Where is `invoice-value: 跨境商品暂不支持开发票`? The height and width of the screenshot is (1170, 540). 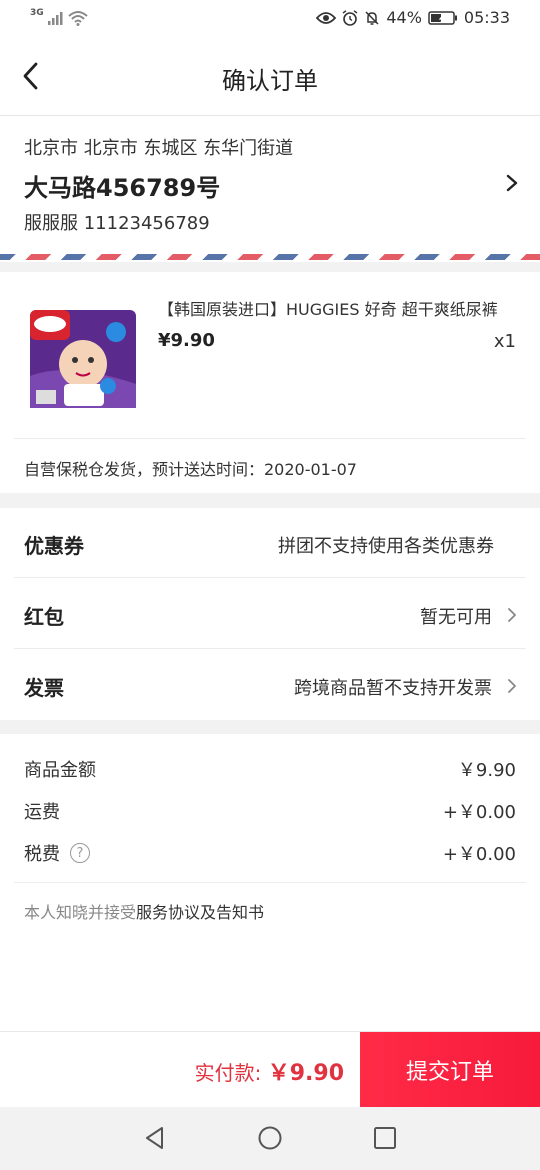 invoice-value: 跨境商品暂不支持开发票 is located at coordinates (393, 688).